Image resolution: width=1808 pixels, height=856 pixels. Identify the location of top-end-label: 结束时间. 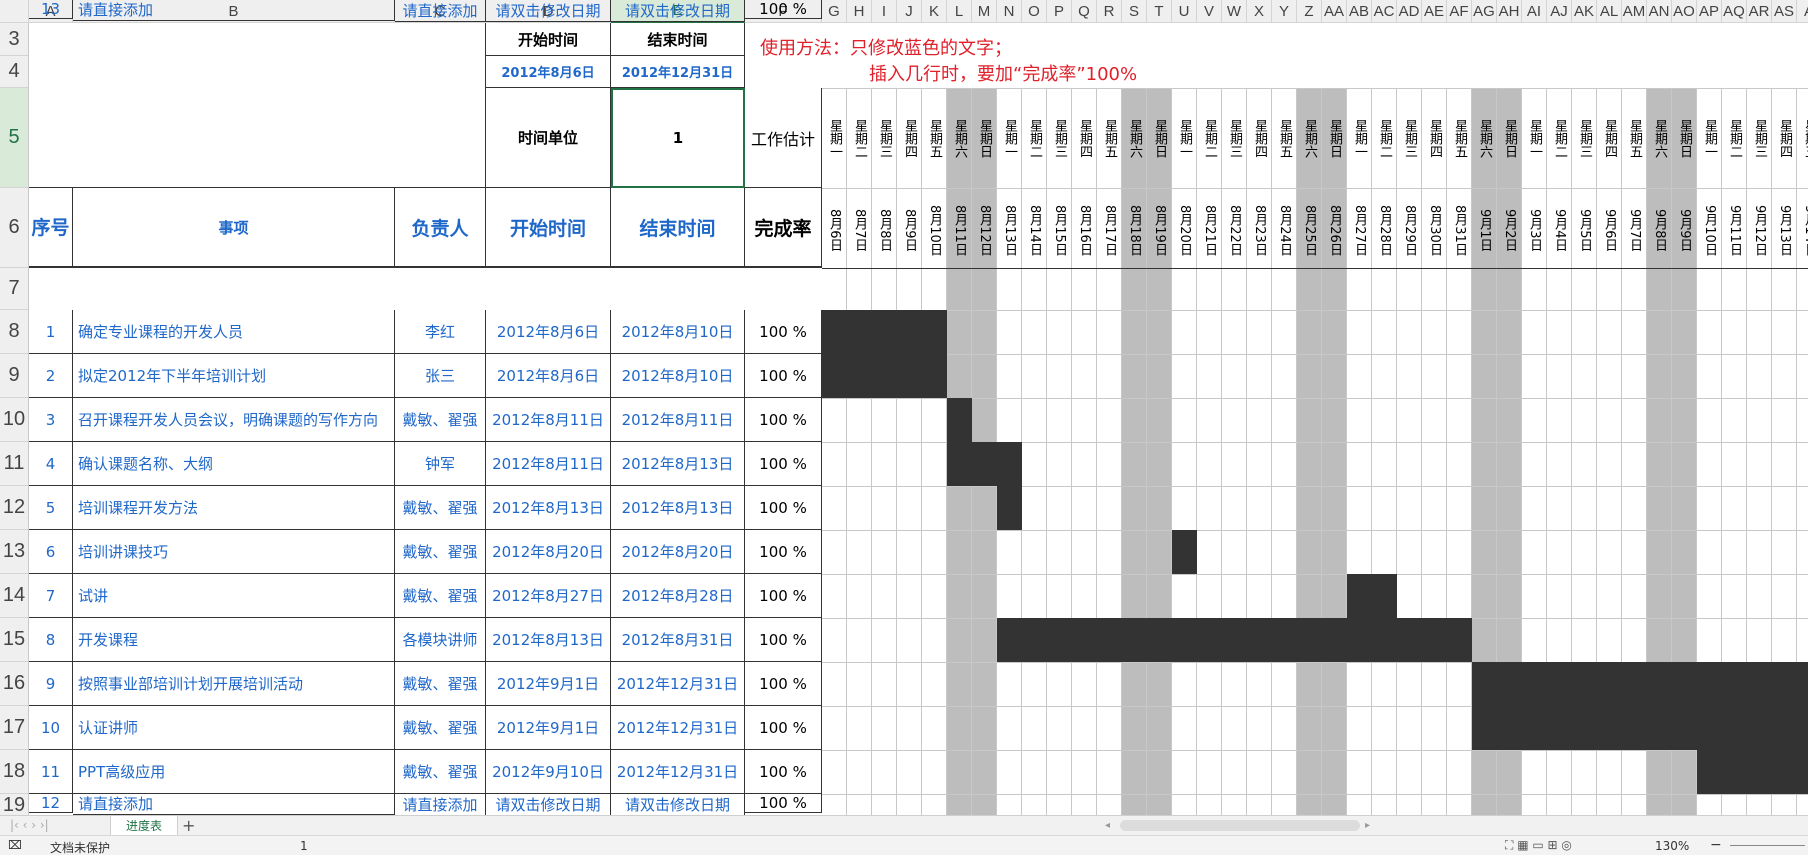
(678, 39).